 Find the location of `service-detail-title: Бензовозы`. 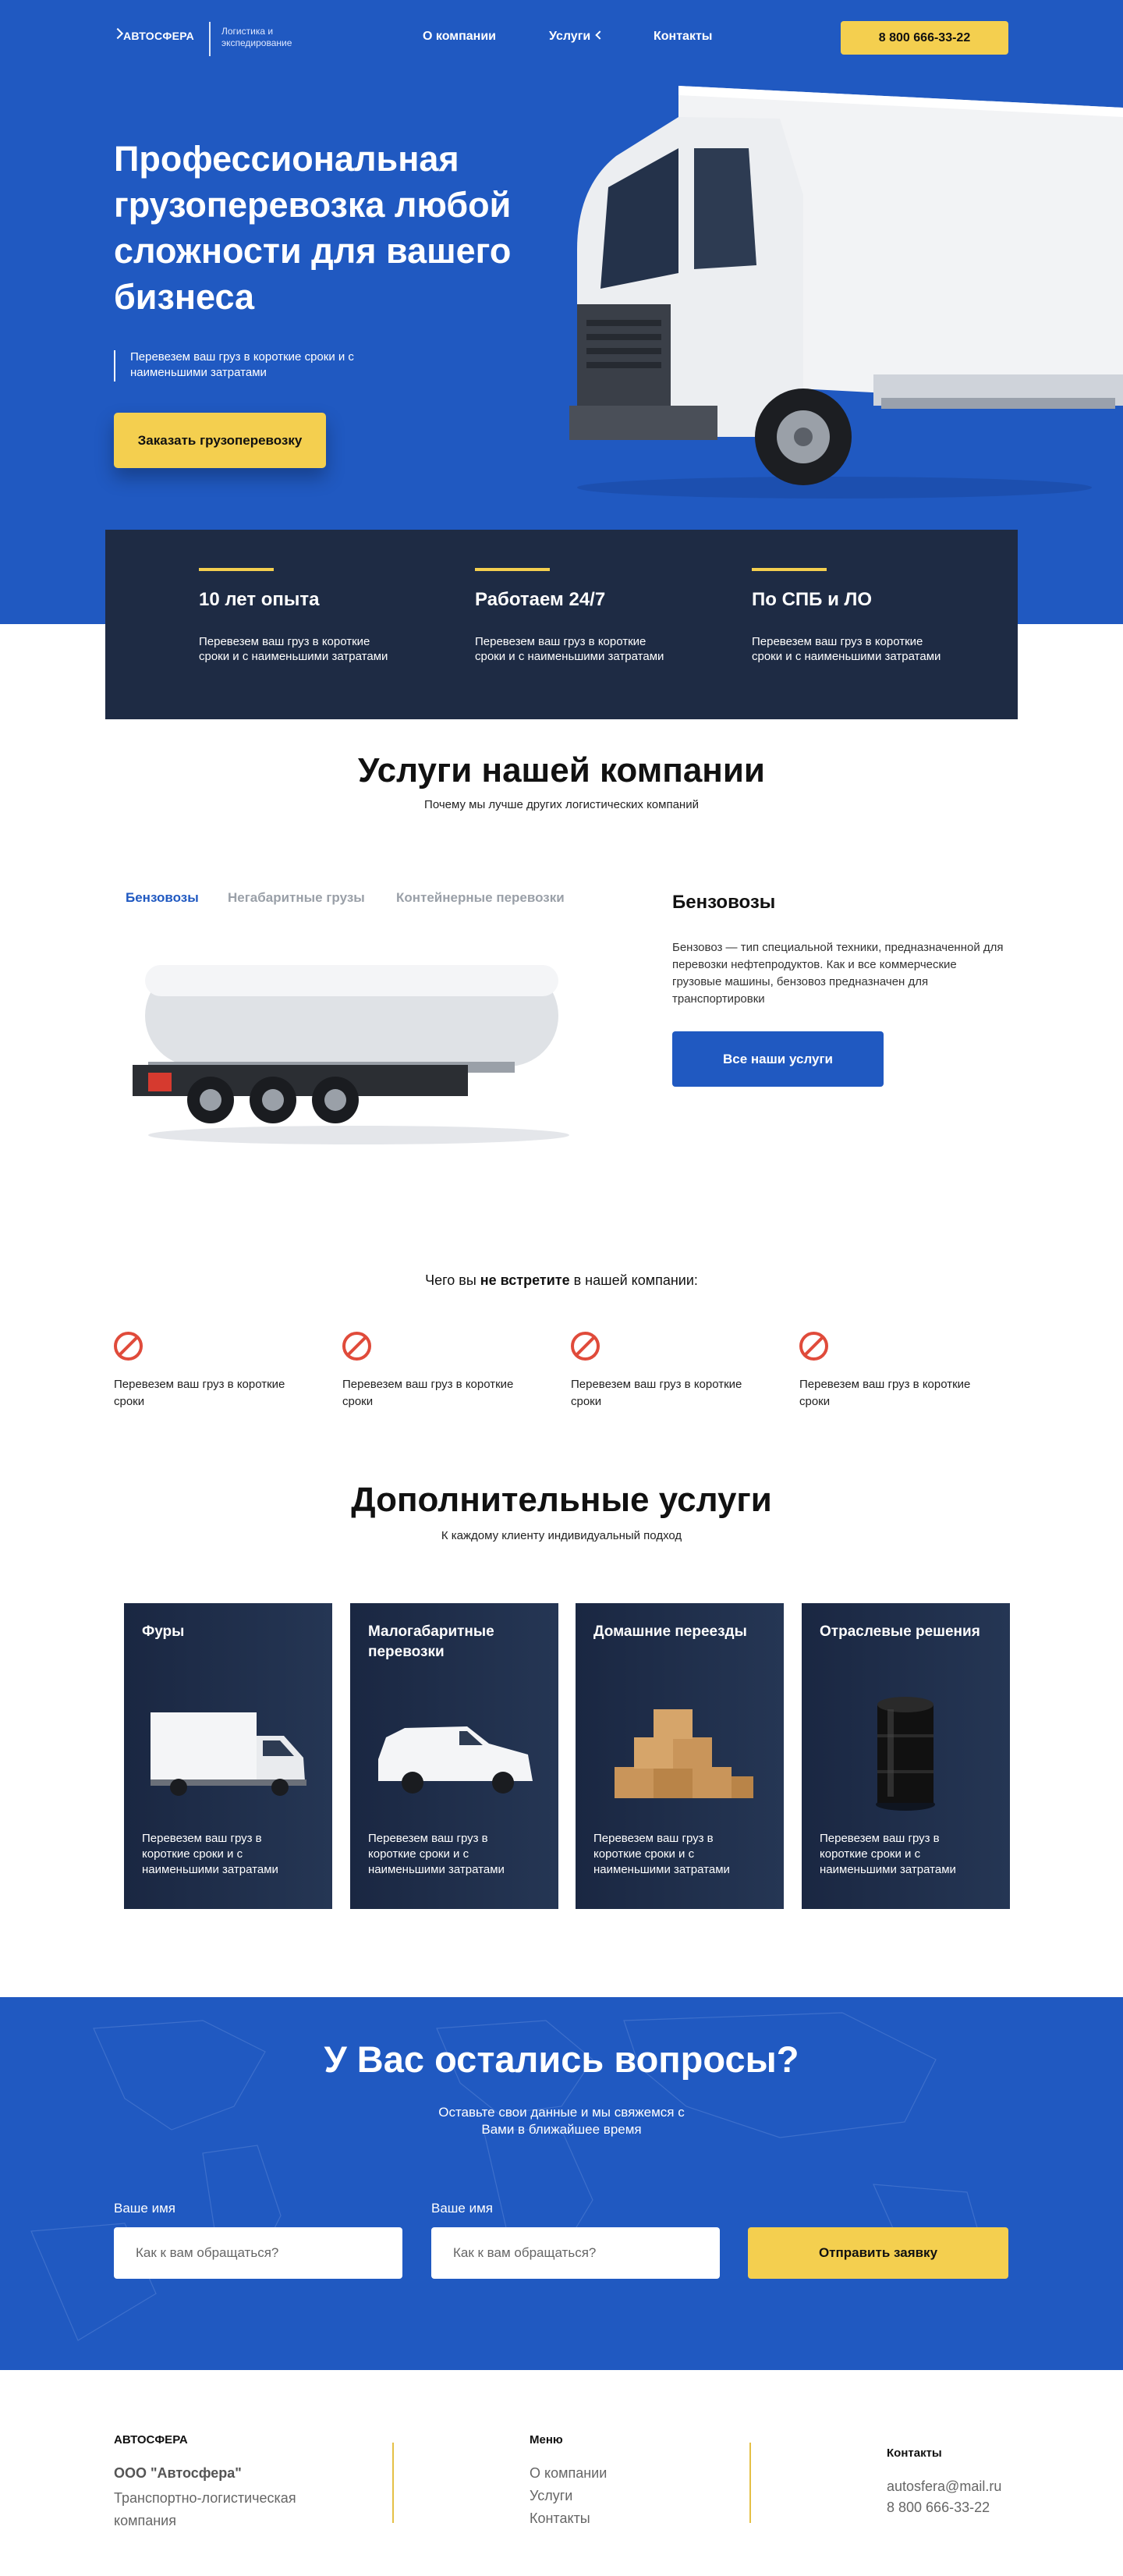

service-detail-title: Бензовозы is located at coordinates (724, 902).